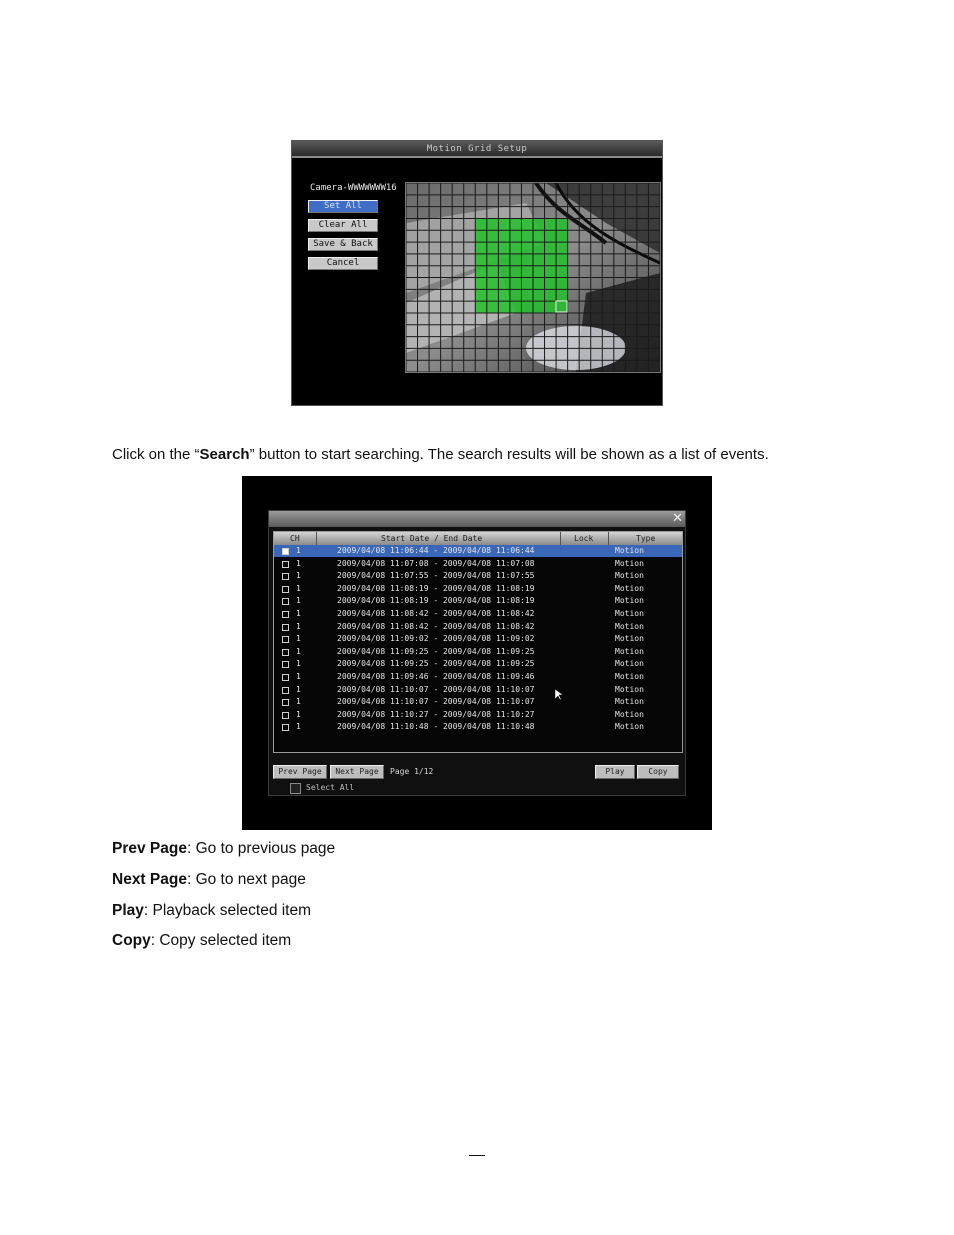 This screenshot has width=954, height=1235. I want to click on column-header-type: Type, so click(646, 538).